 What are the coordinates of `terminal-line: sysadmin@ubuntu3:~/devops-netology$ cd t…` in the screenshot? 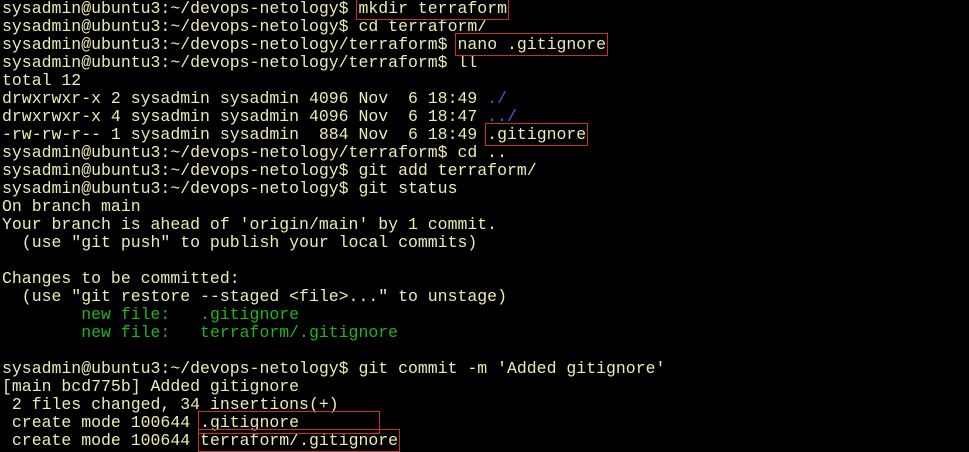 It's located at (485, 27).